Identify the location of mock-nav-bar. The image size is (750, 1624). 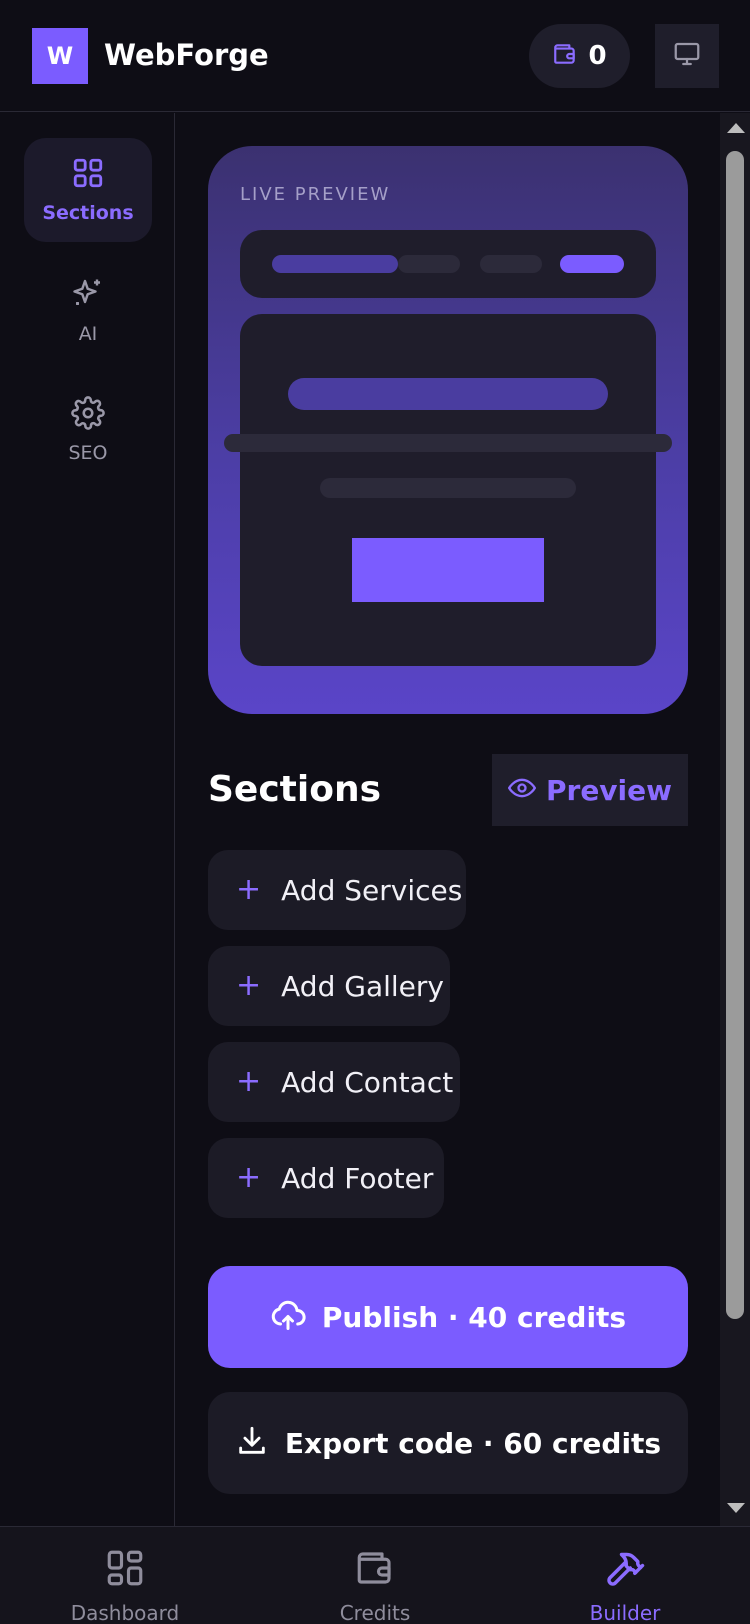
(448, 264).